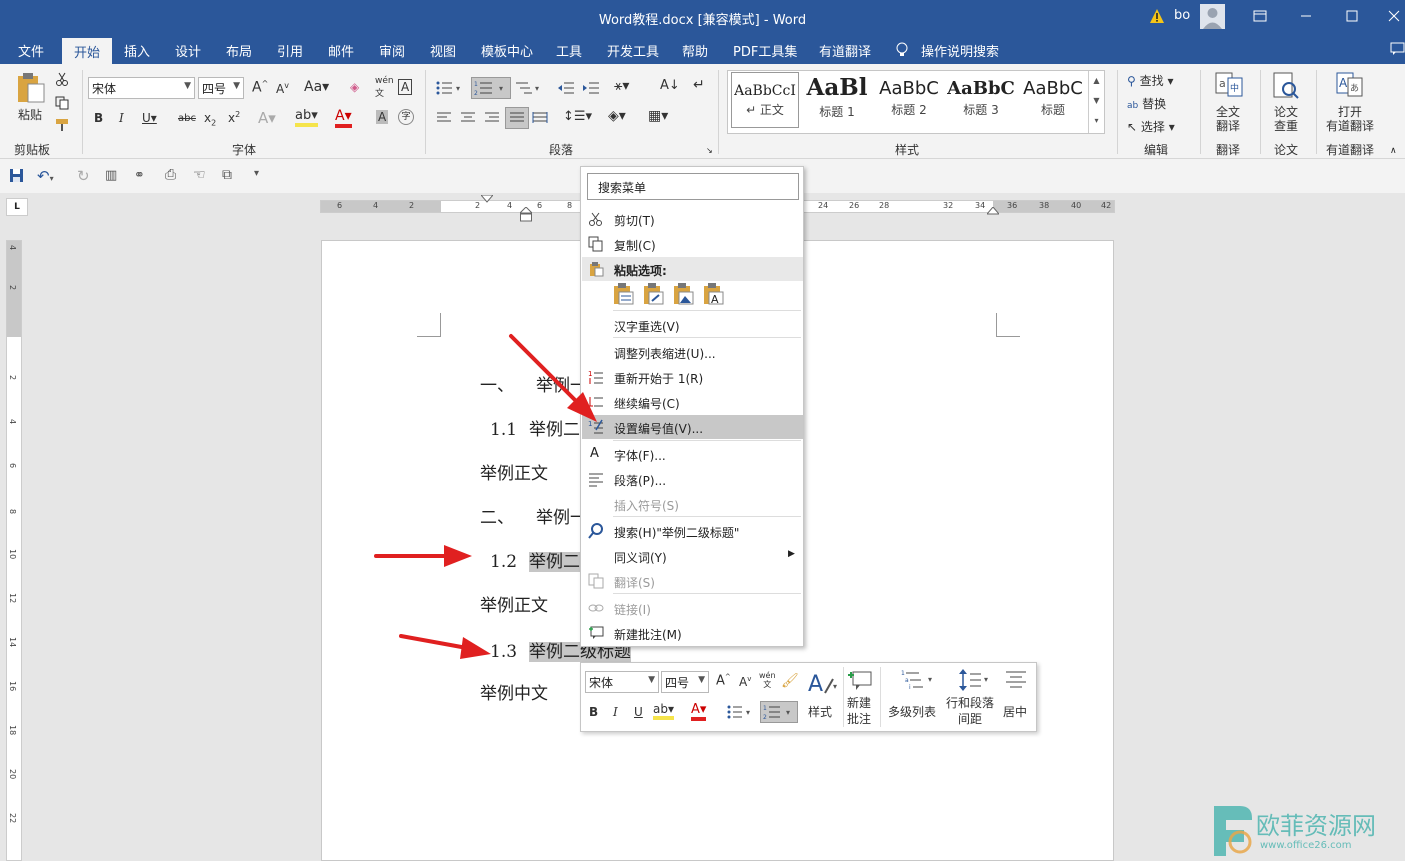  I want to click on decrease-indent-icon, so click(566, 88).